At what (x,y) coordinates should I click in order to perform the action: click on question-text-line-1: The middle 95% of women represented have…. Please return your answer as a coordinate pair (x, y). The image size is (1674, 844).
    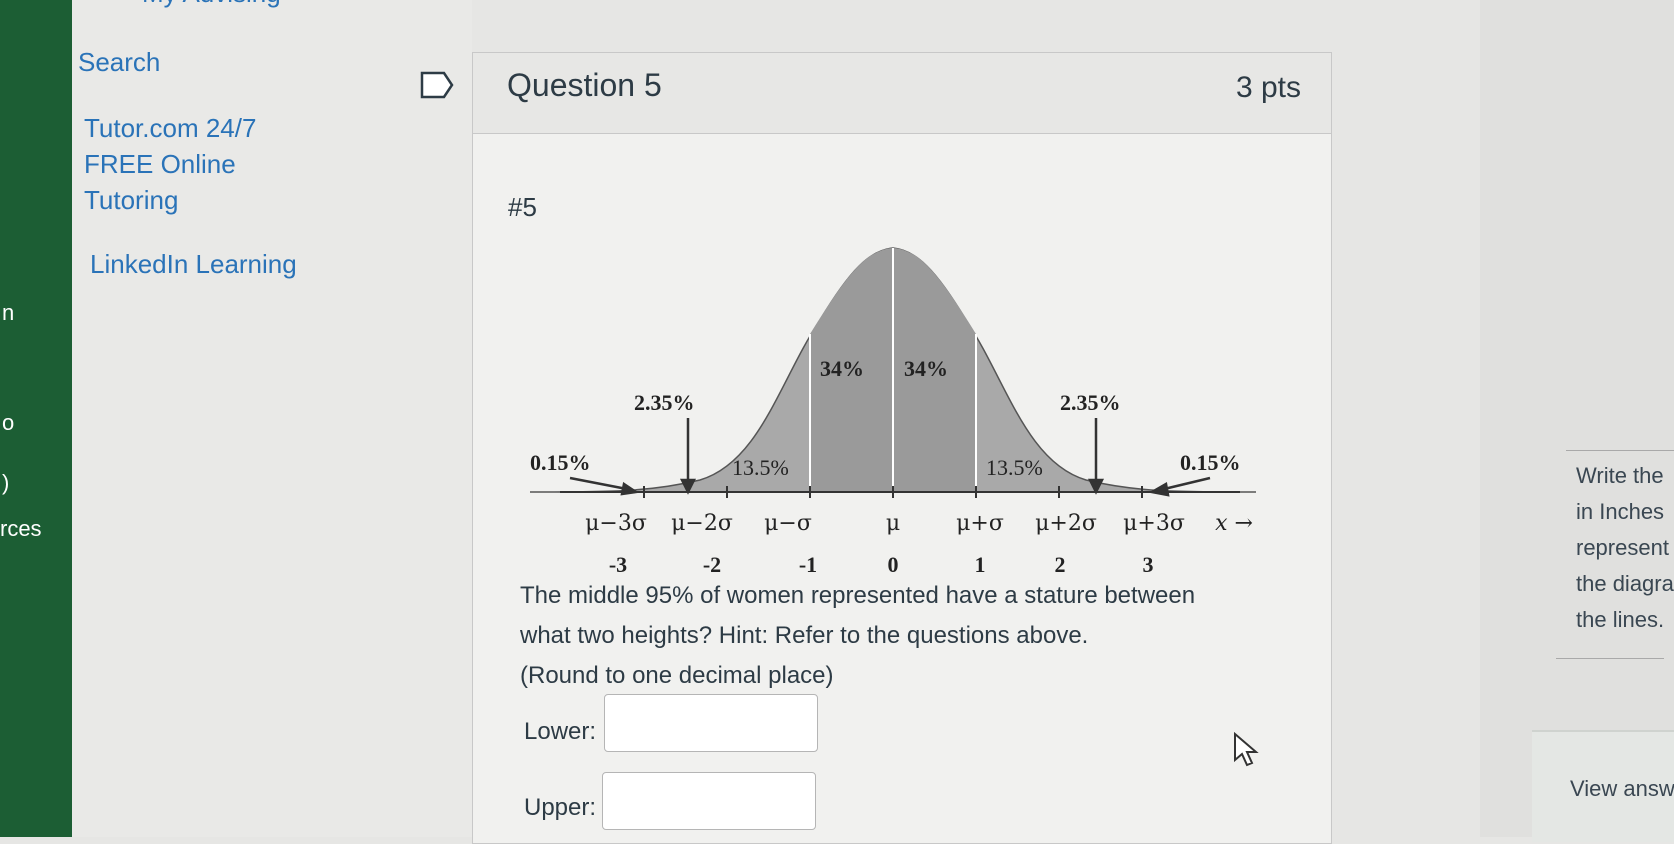
    Looking at the image, I should click on (858, 595).